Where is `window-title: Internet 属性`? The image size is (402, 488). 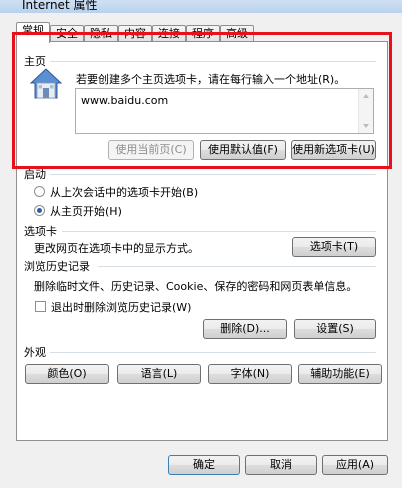
window-title: Internet 属性 is located at coordinates (60, 6).